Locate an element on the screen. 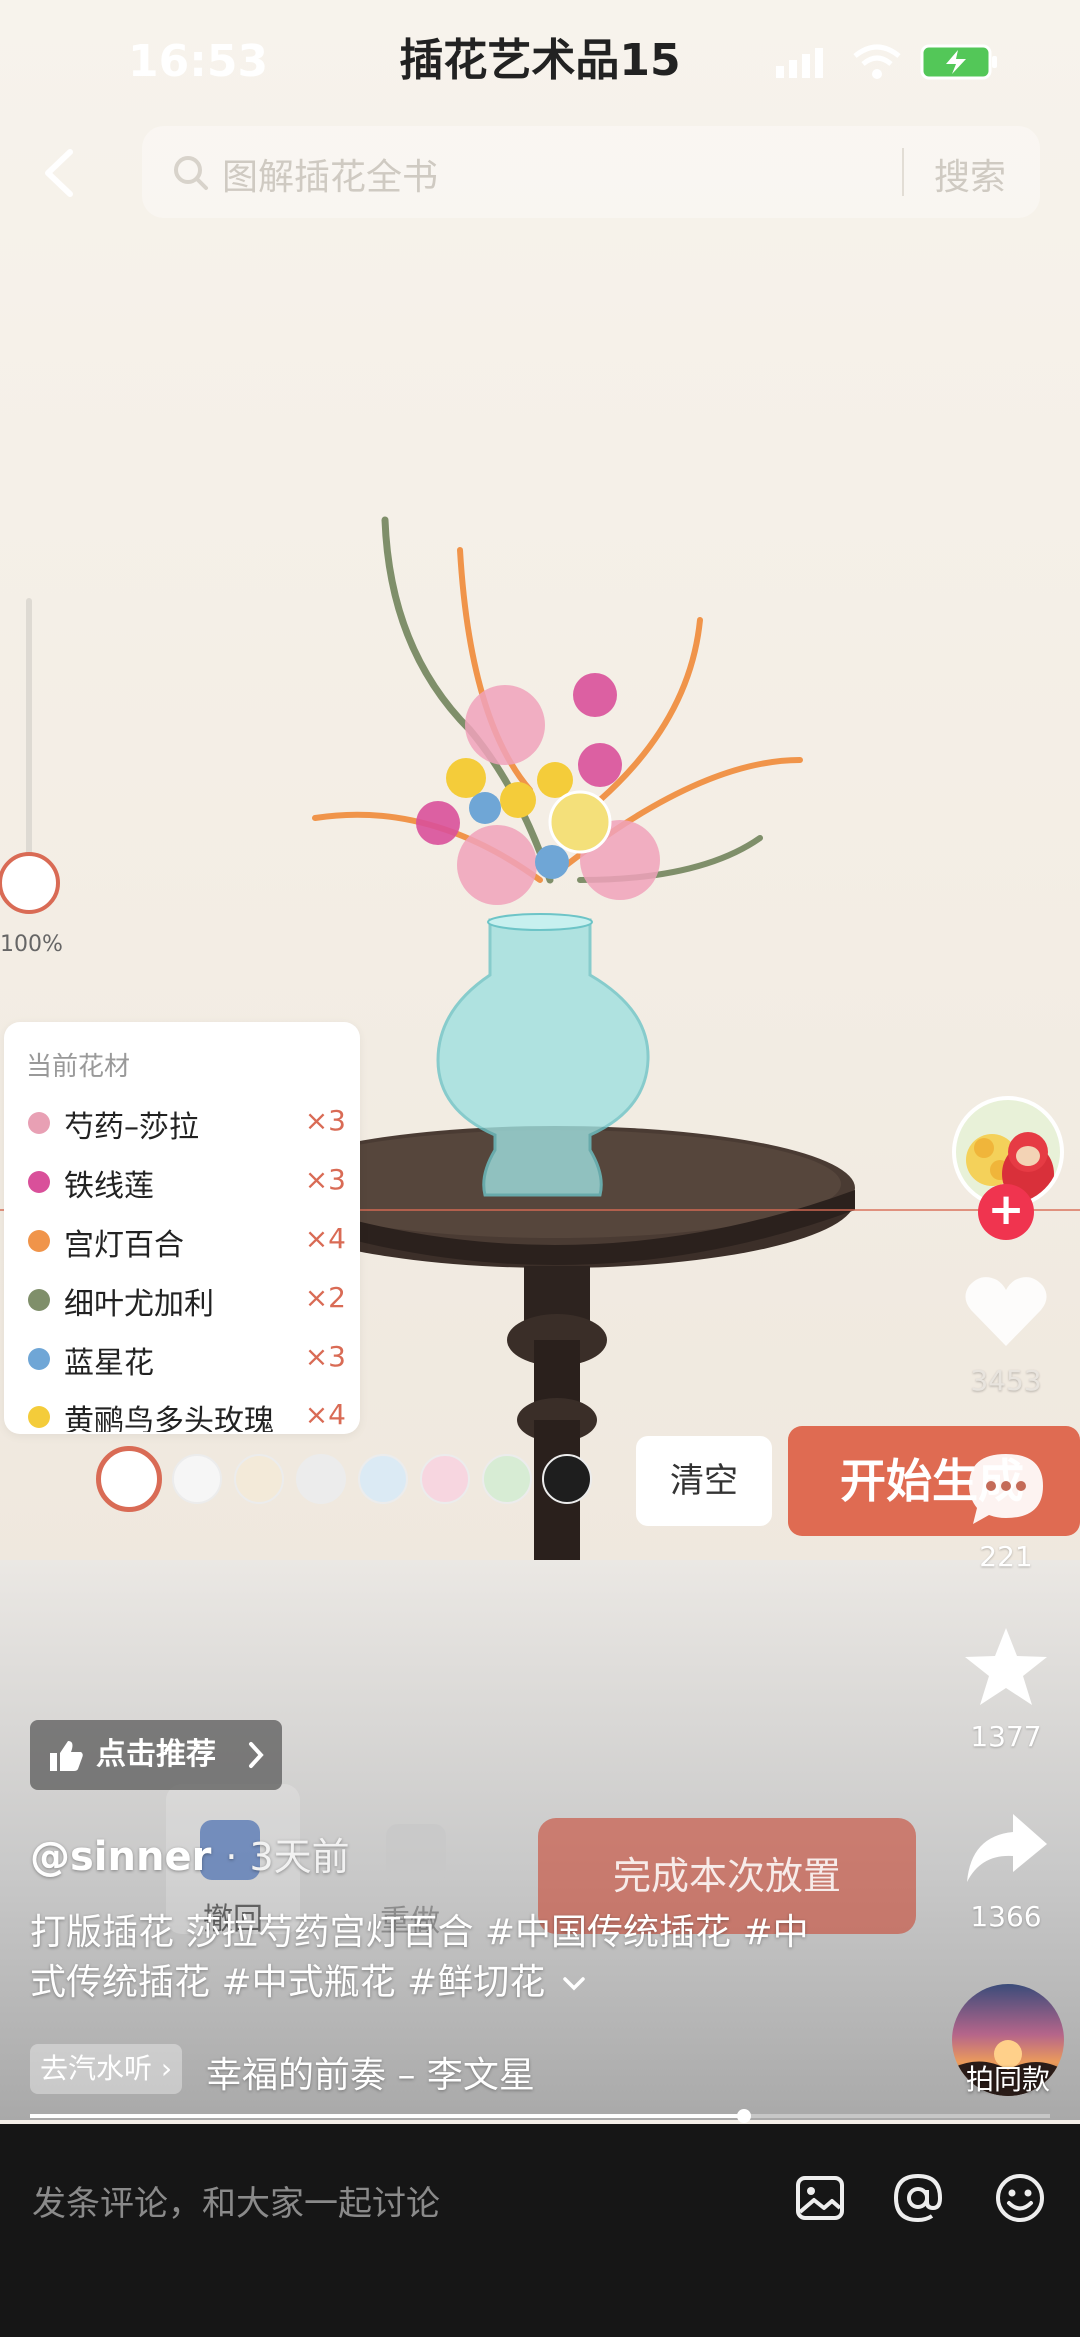 This screenshot has height=2337, width=1080. search-divider is located at coordinates (903, 172).